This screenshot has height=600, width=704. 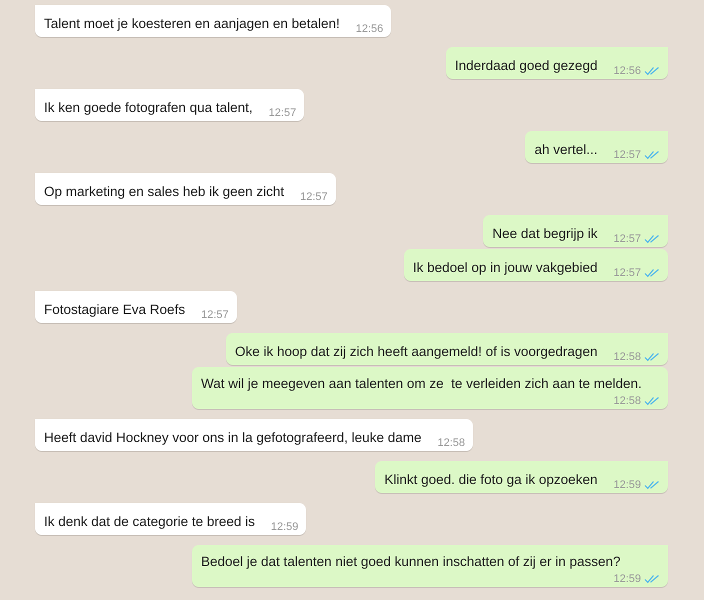 What do you see at coordinates (148, 108) in the screenshot?
I see `message-text: Ik ken goede fotografen qua talent,` at bounding box center [148, 108].